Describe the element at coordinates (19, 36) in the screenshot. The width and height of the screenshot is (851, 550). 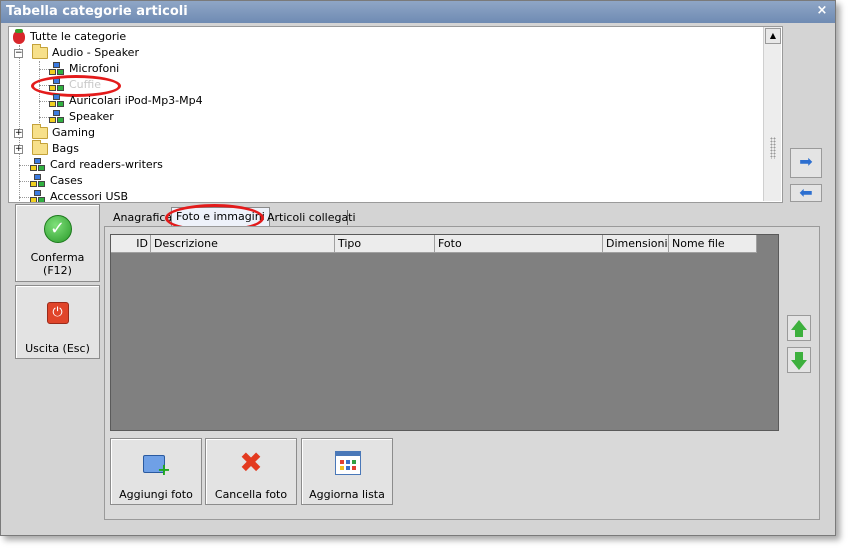
I see `strawberry-icon` at that location.